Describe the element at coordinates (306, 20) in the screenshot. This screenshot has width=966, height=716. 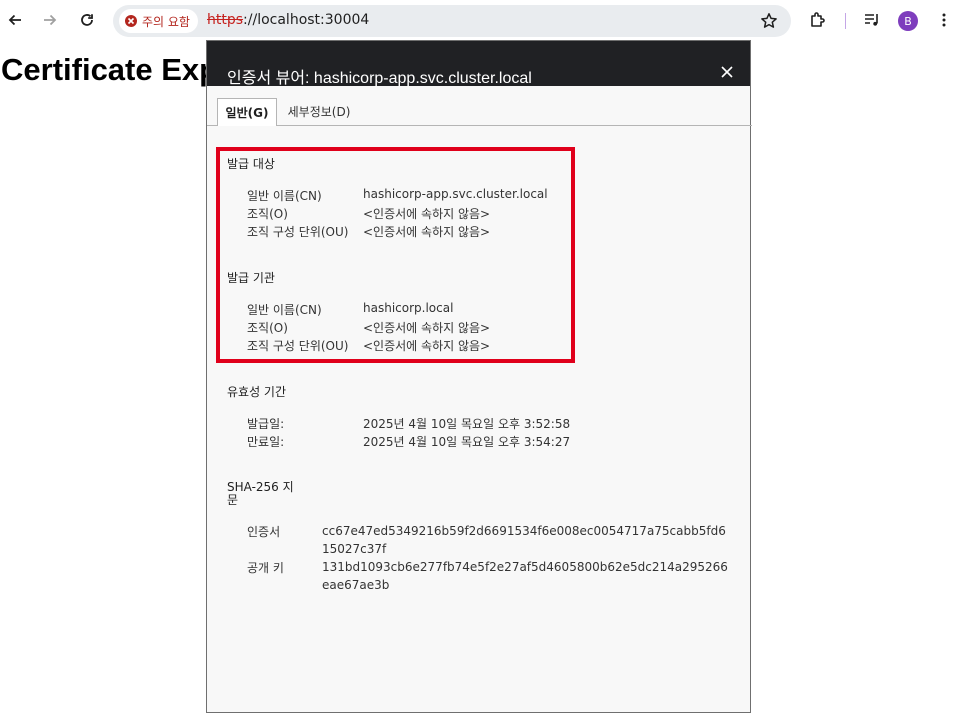
I see `url-host: ://localhost:30004` at that location.